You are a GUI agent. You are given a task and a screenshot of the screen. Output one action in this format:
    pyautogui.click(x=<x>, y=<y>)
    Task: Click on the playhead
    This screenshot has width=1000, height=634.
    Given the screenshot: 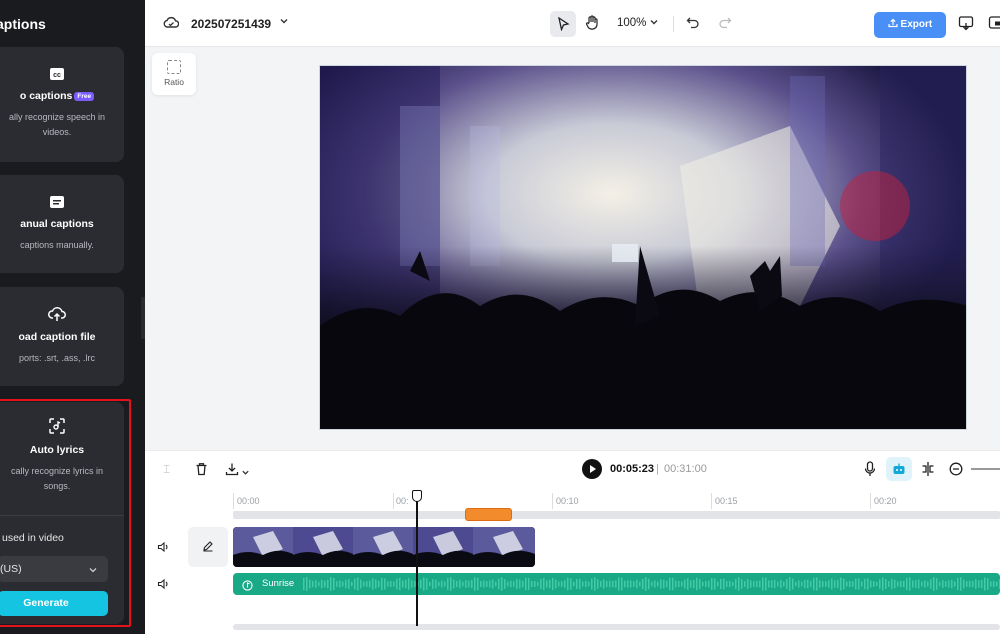 What is the action you would take?
    pyautogui.click(x=417, y=558)
    